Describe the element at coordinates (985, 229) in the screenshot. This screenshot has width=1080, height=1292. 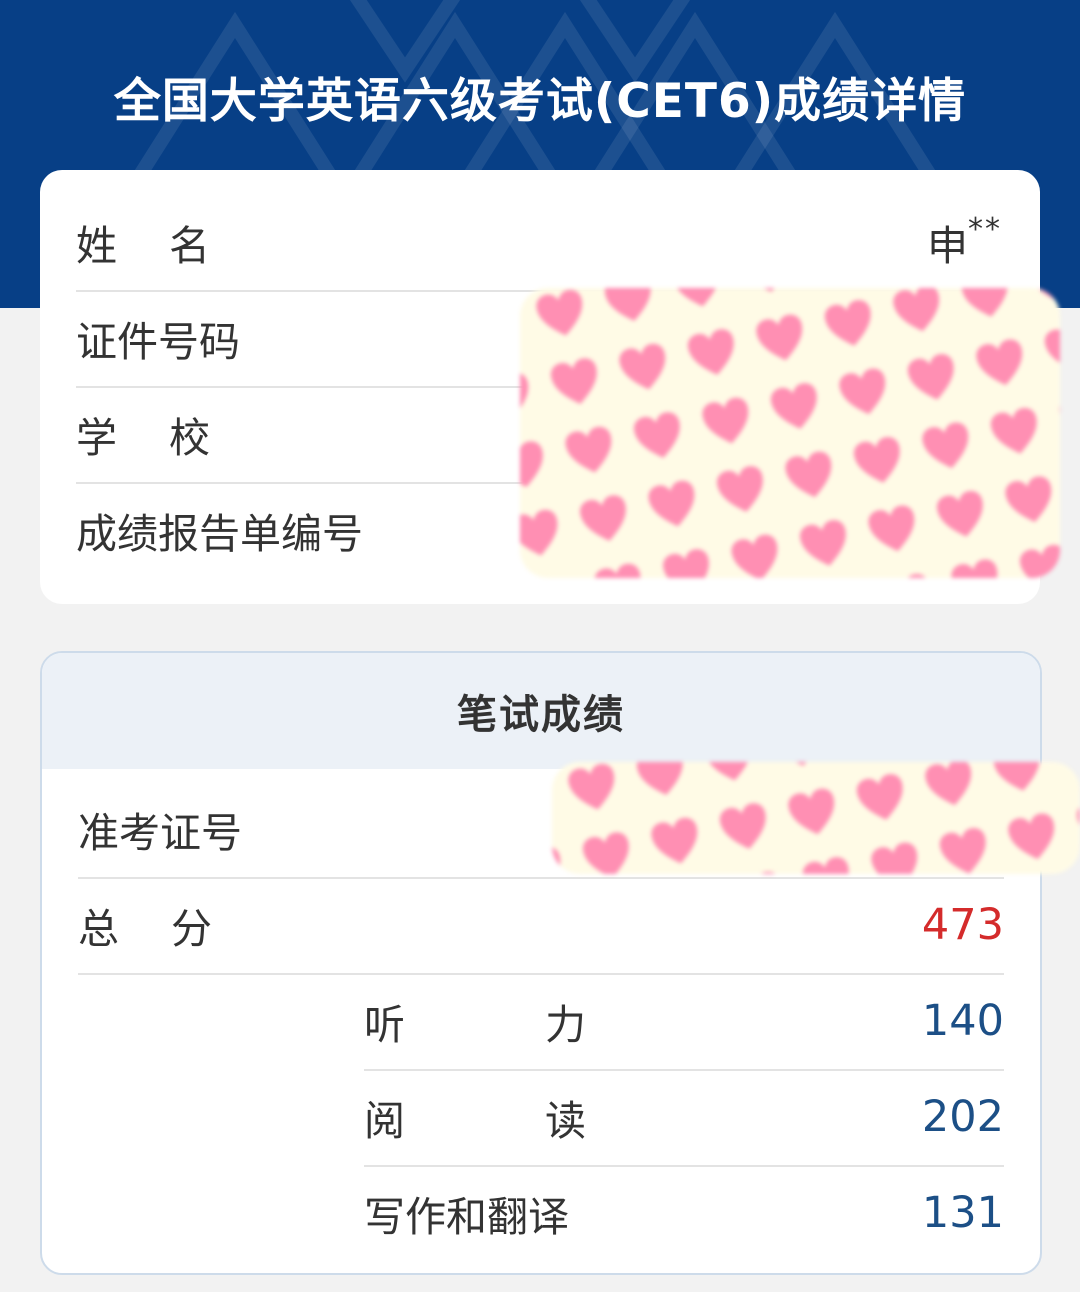
I see `name-mask: **` at that location.